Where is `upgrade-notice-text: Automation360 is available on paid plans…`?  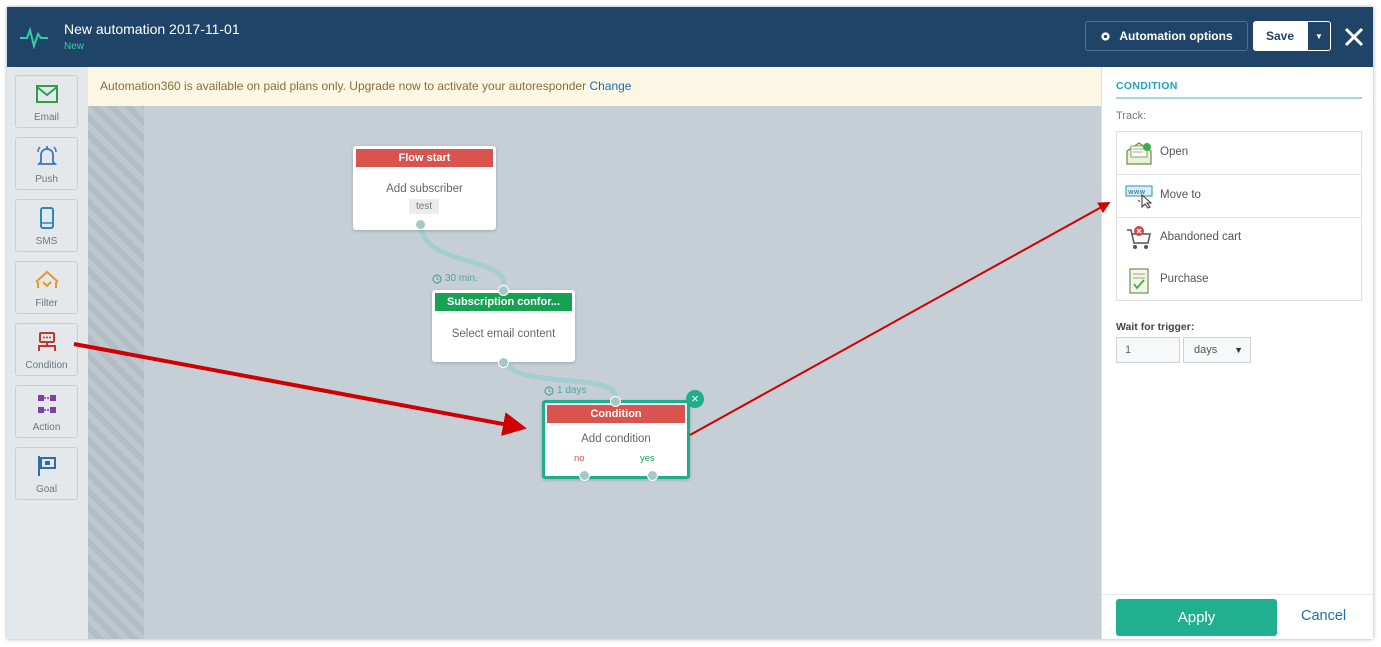 upgrade-notice-text: Automation360 is available on paid plans… is located at coordinates (343, 86).